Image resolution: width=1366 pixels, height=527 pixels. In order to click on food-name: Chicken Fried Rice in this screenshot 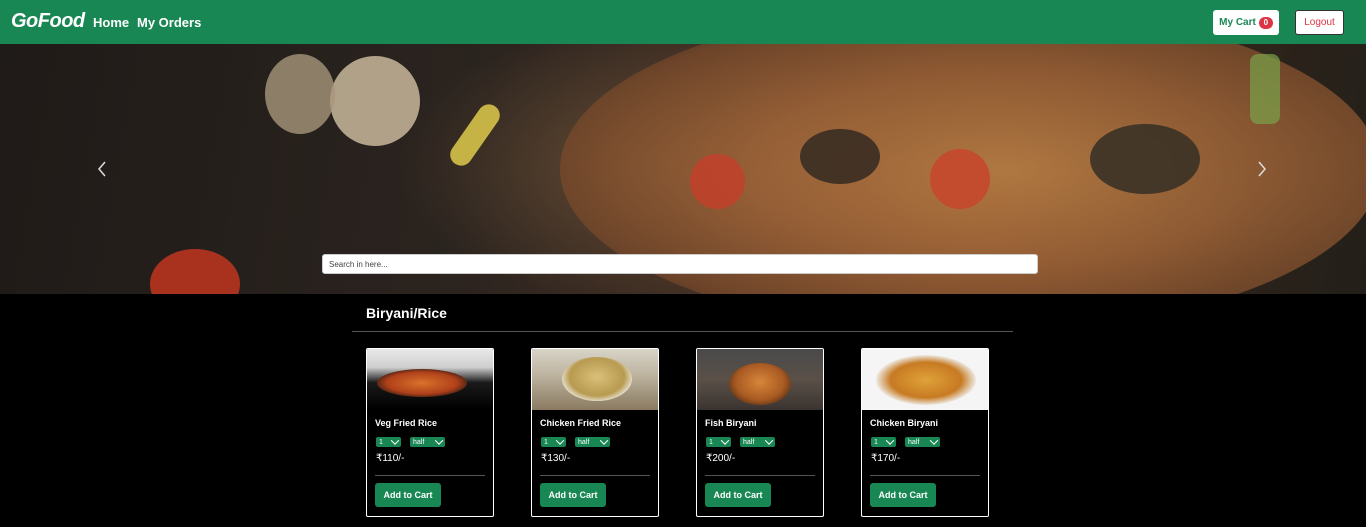, I will do `click(581, 423)`.